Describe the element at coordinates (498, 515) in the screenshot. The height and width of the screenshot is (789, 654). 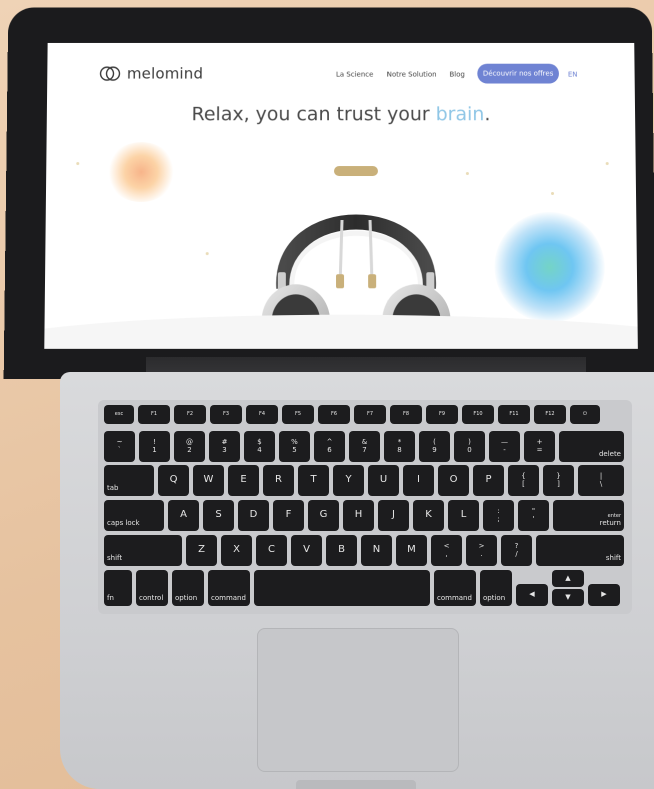
I see `punctuation-key: :;` at that location.